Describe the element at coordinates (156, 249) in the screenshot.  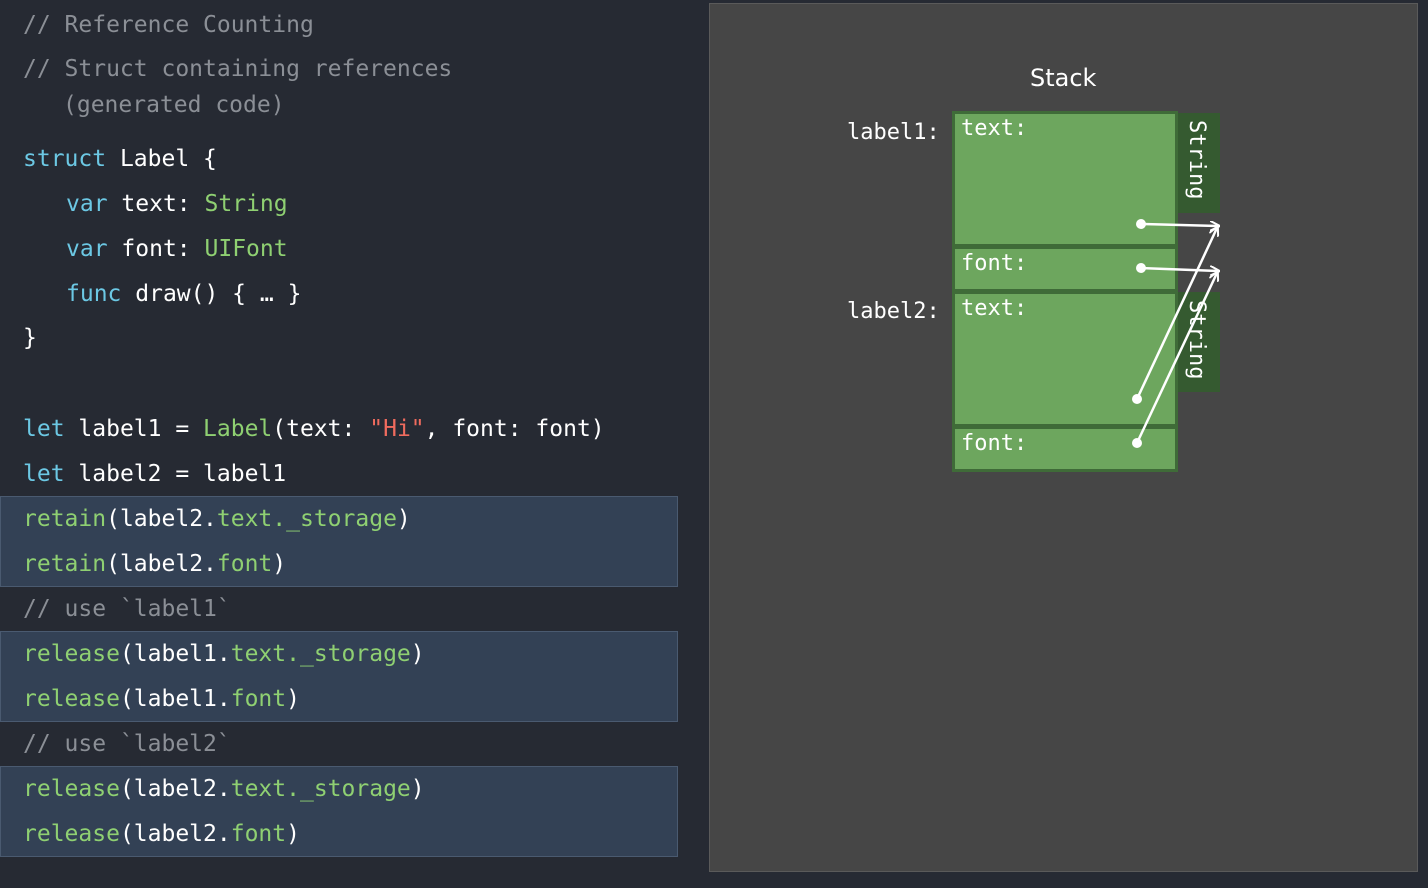
I see `font-field: font:` at that location.